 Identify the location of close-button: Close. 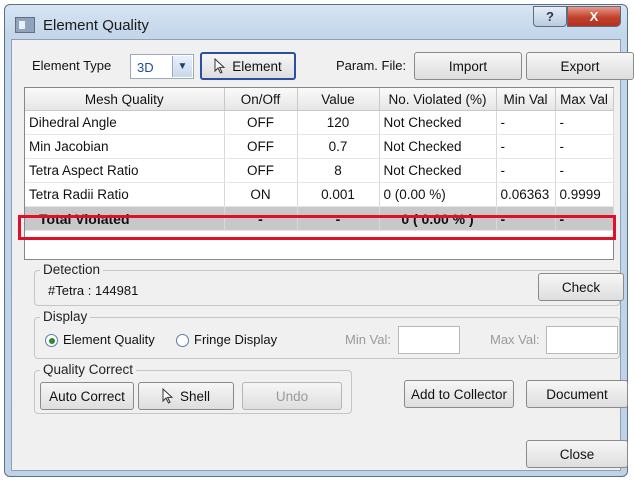
(577, 454).